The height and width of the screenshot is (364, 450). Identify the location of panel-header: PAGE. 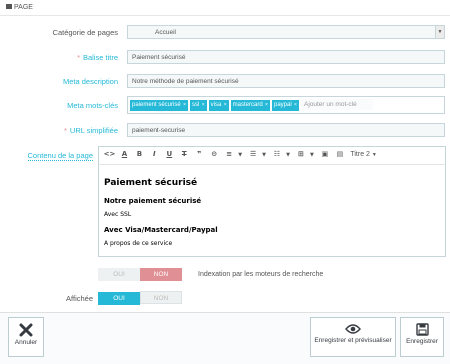
(225, 8).